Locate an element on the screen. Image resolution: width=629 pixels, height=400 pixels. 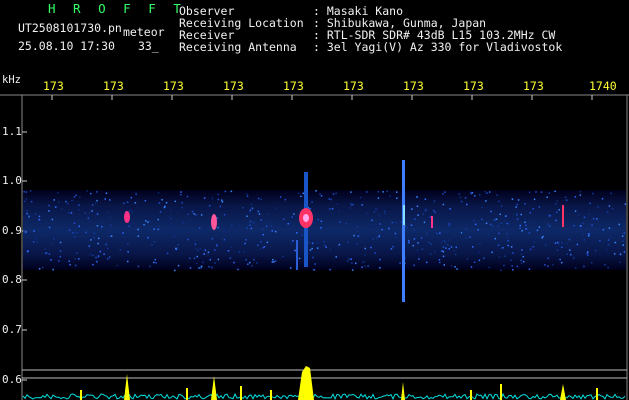
y-tick-label: 1.1 is located at coordinates (12, 131).